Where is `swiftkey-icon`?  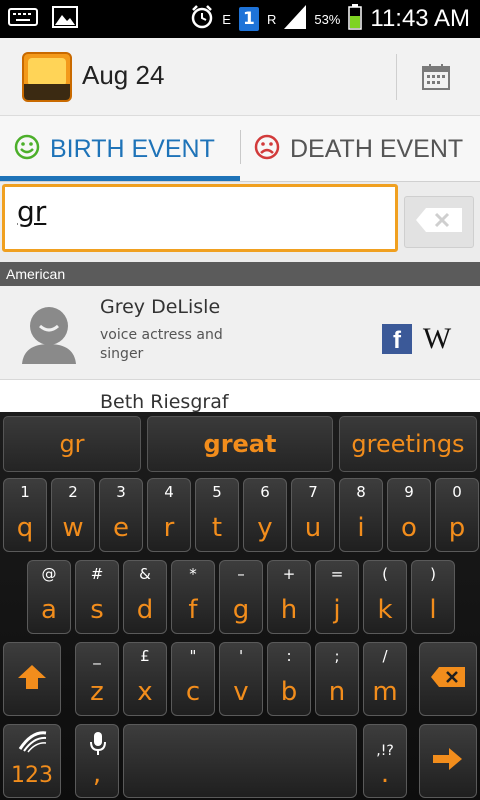 swiftkey-icon is located at coordinates (33, 744).